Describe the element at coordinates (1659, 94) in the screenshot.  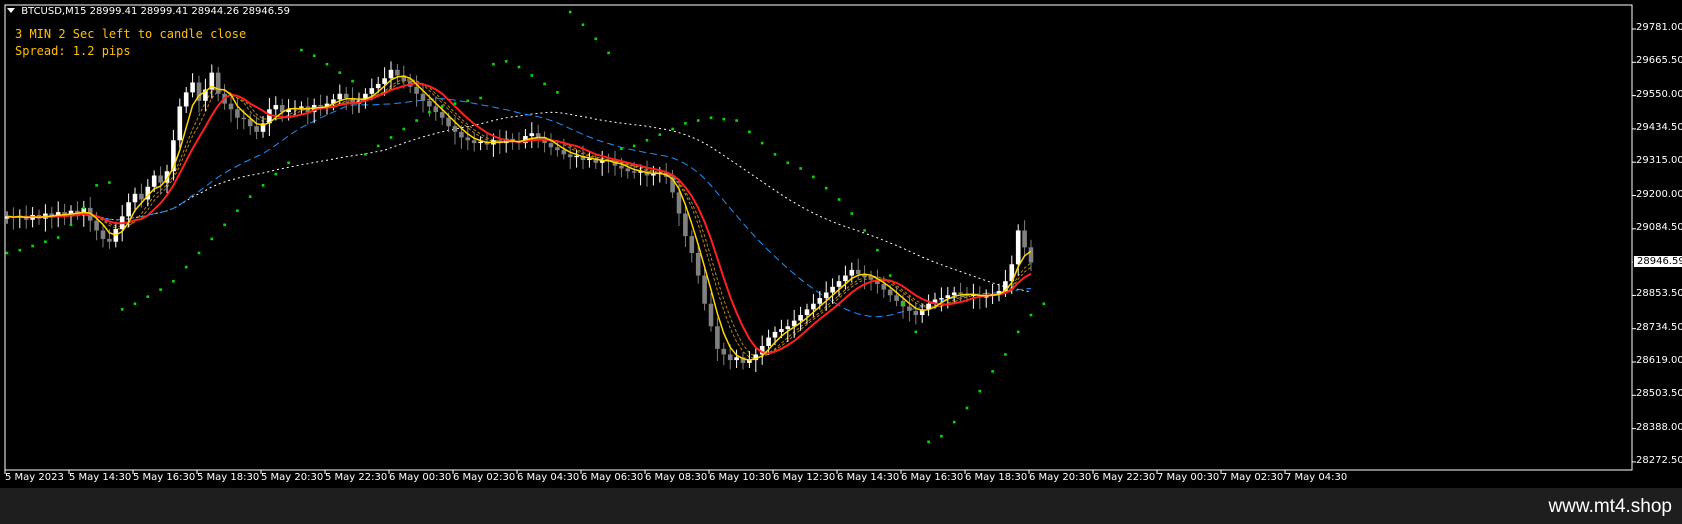
I see `y-tick-label: 29550.00` at that location.